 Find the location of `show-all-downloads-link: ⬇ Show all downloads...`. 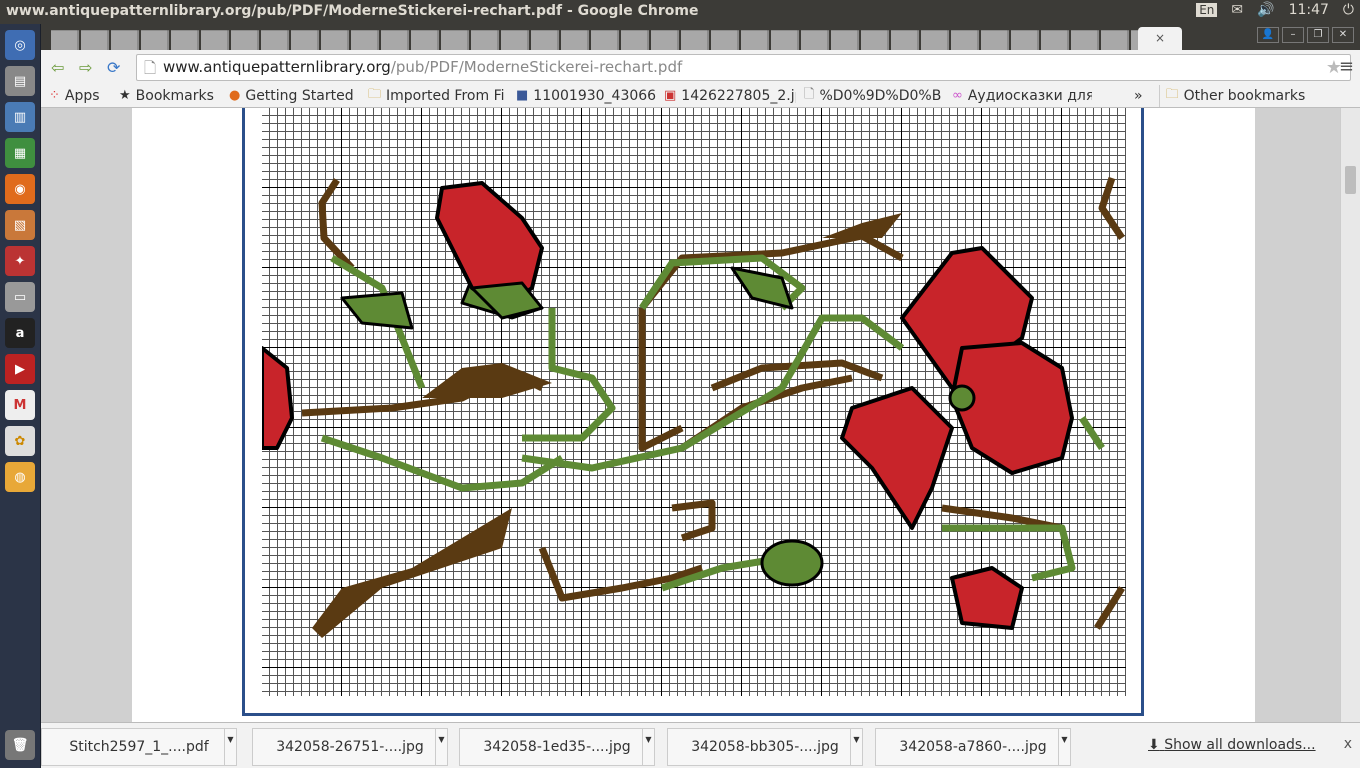

show-all-downloads-link: ⬇ Show all downloads... is located at coordinates (1232, 745).